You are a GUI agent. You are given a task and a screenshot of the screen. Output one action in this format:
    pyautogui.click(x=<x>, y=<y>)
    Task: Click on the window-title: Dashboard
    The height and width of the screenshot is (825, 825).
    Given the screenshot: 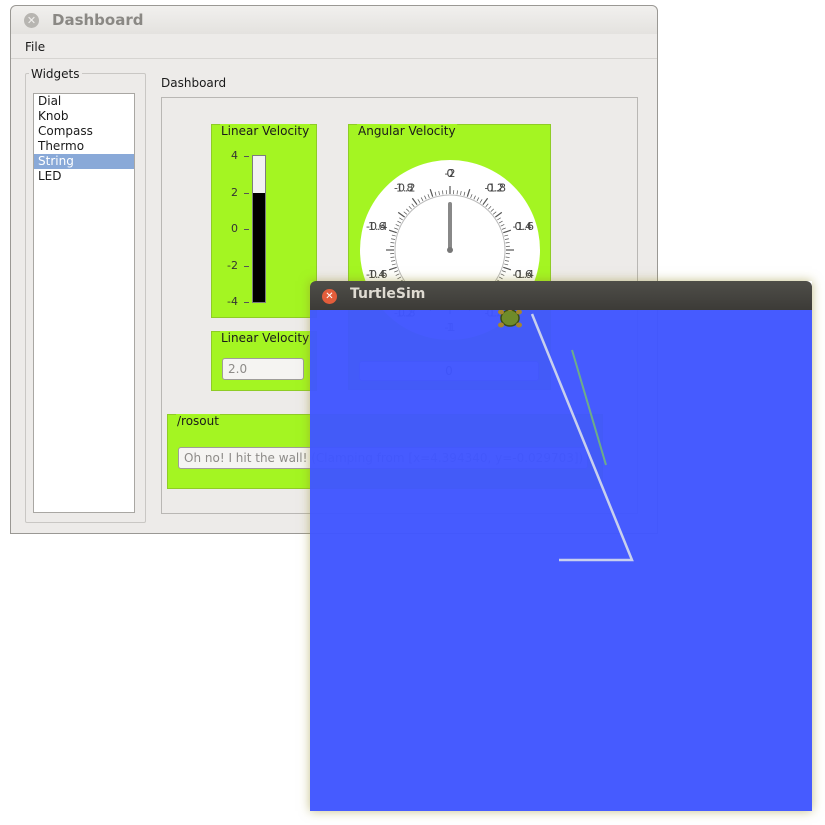 What is the action you would take?
    pyautogui.click(x=98, y=20)
    